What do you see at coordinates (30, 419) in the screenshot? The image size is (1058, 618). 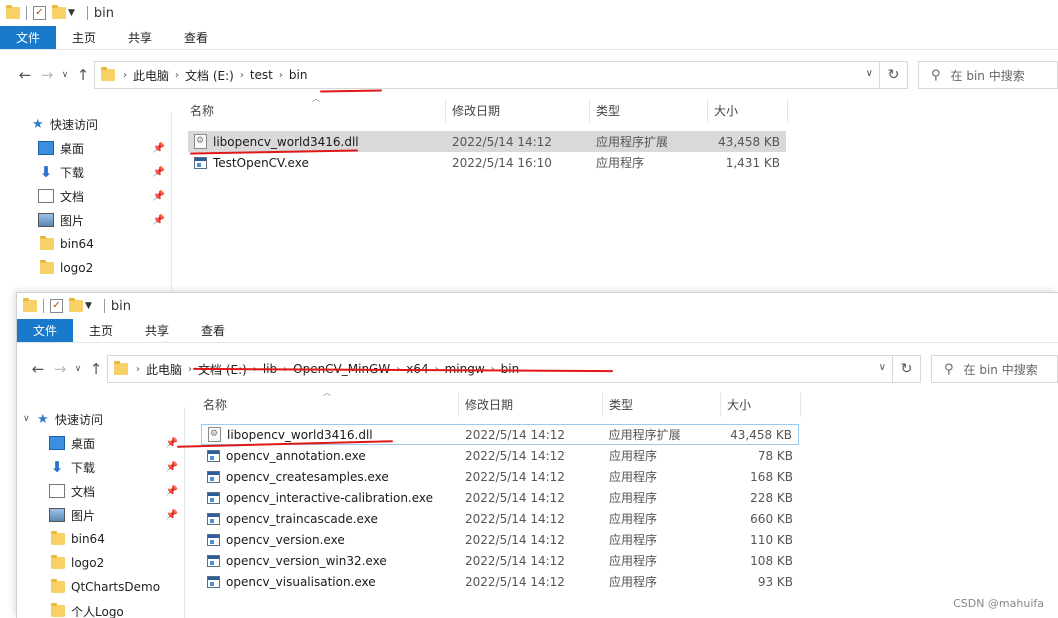 I see `expand-chevron-icon: ∨` at bounding box center [30, 419].